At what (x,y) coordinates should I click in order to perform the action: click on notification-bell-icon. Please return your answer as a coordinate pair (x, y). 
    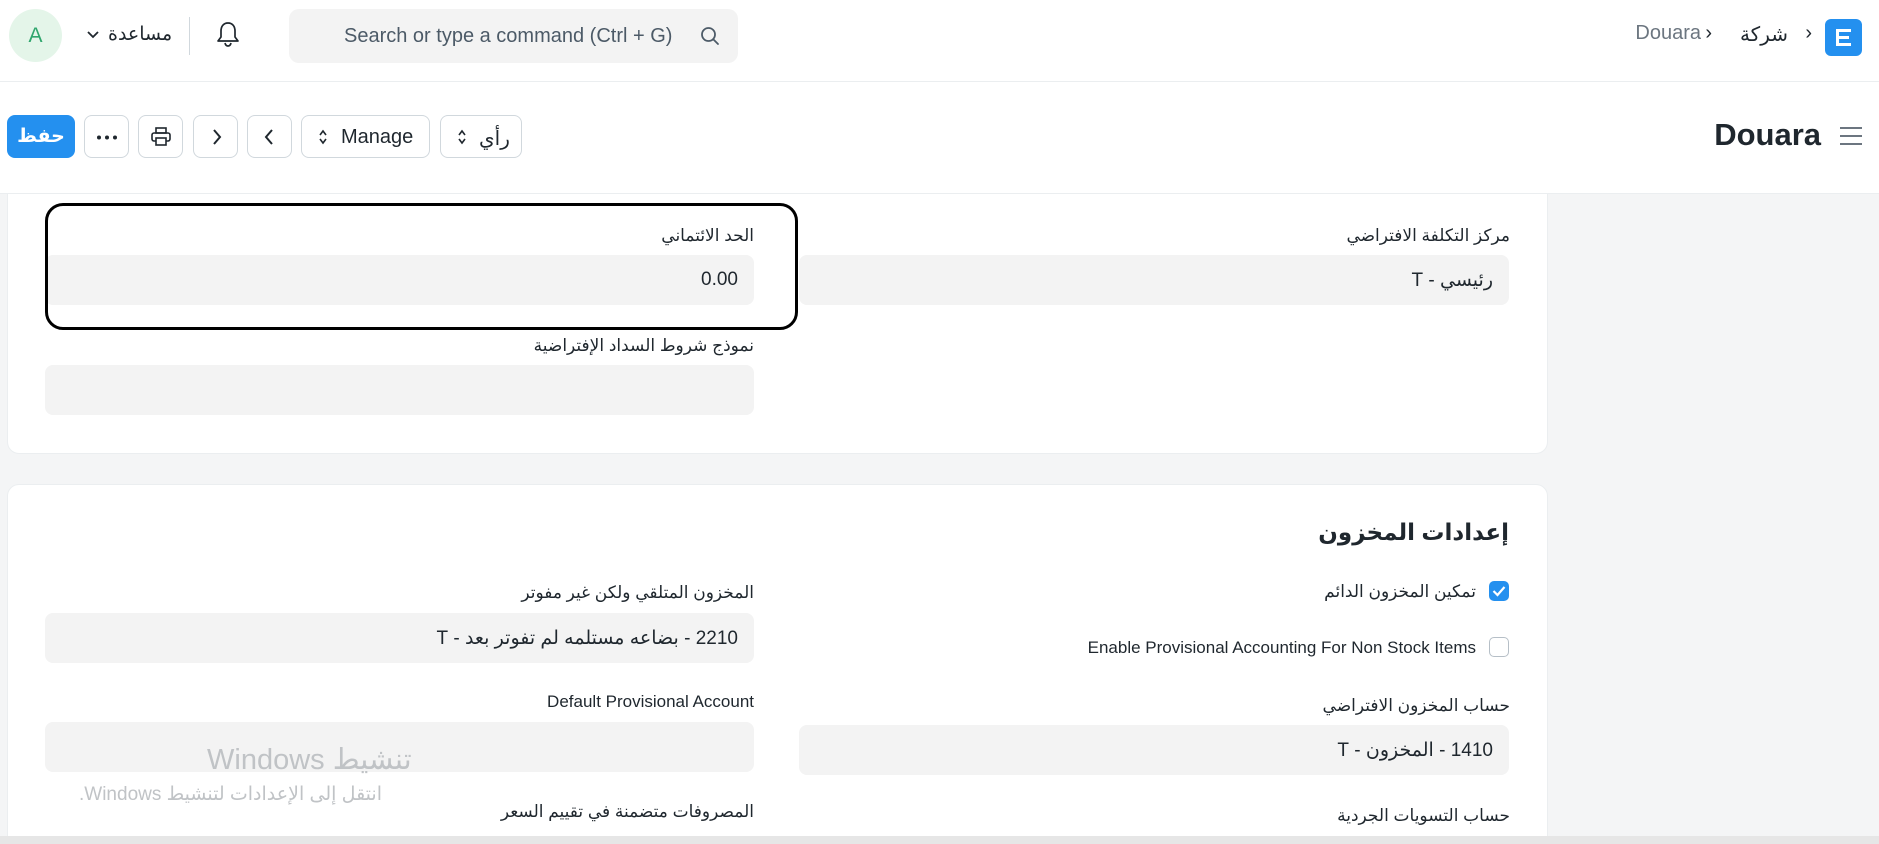
    Looking at the image, I should click on (228, 34).